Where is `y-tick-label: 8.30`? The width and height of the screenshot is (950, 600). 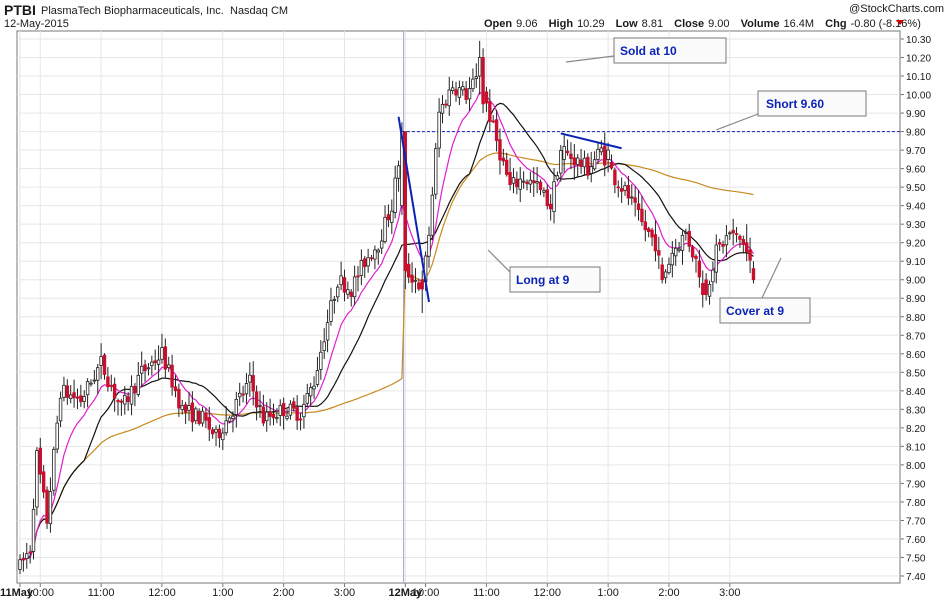
y-tick-label: 8.30 is located at coordinates (916, 410).